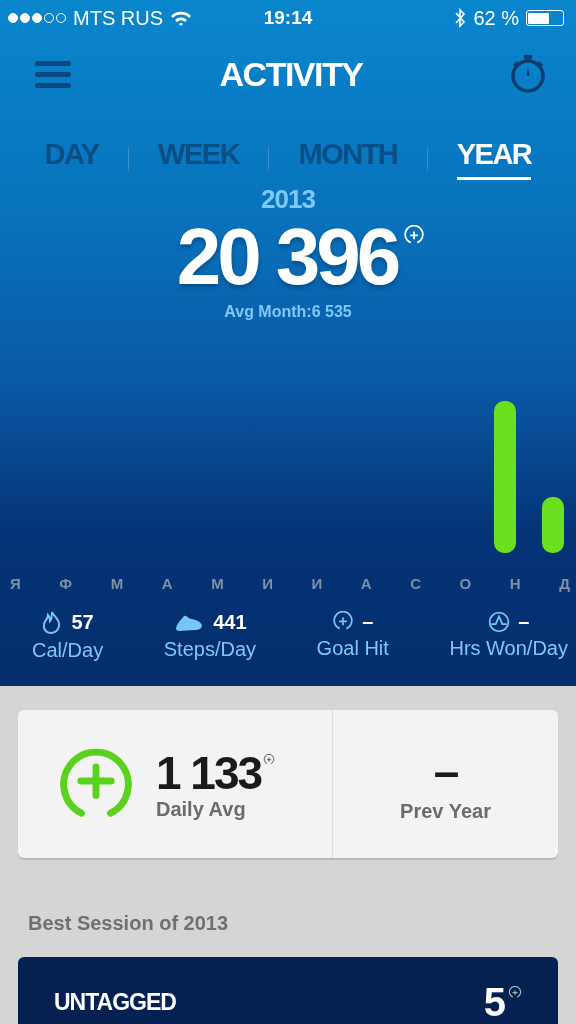 The image size is (576, 1024). I want to click on carrier-name: MTS RUS, so click(118, 18).